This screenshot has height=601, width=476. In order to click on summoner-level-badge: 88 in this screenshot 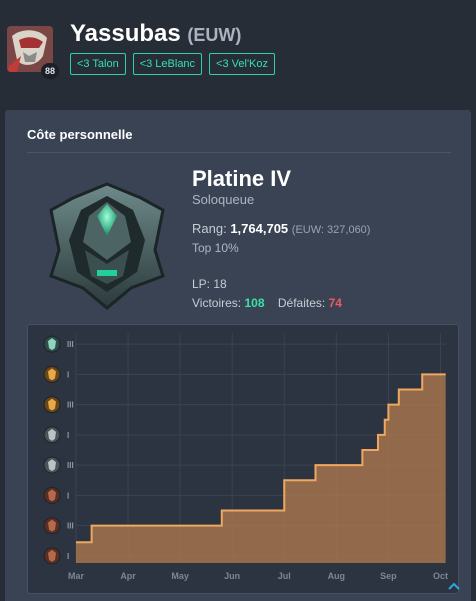, I will do `click(50, 71)`.